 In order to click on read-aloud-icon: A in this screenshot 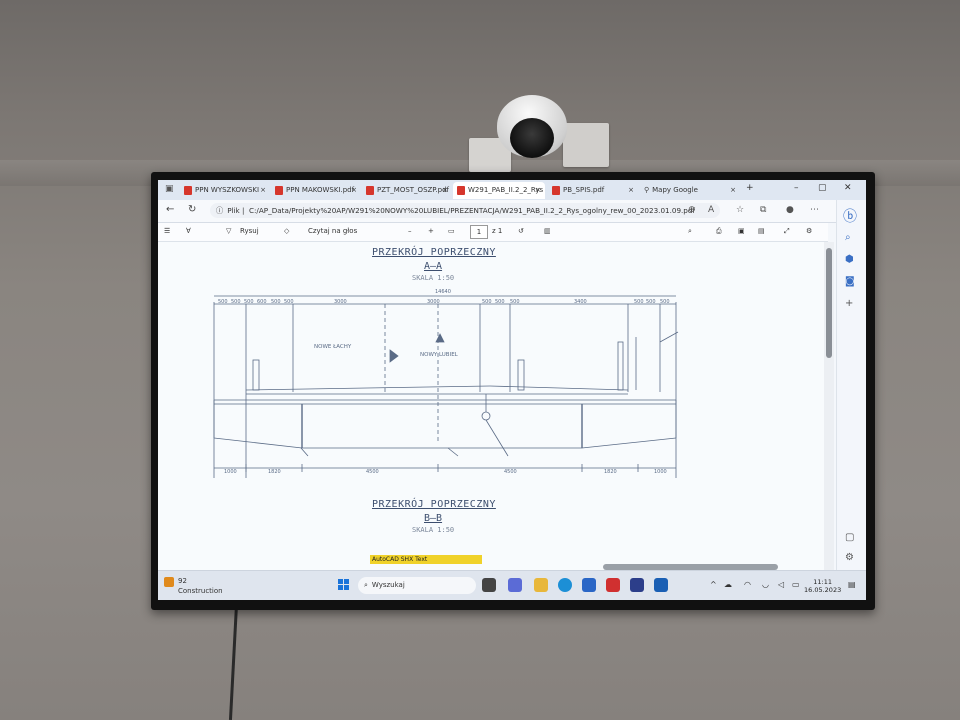, I will do `click(711, 210)`.